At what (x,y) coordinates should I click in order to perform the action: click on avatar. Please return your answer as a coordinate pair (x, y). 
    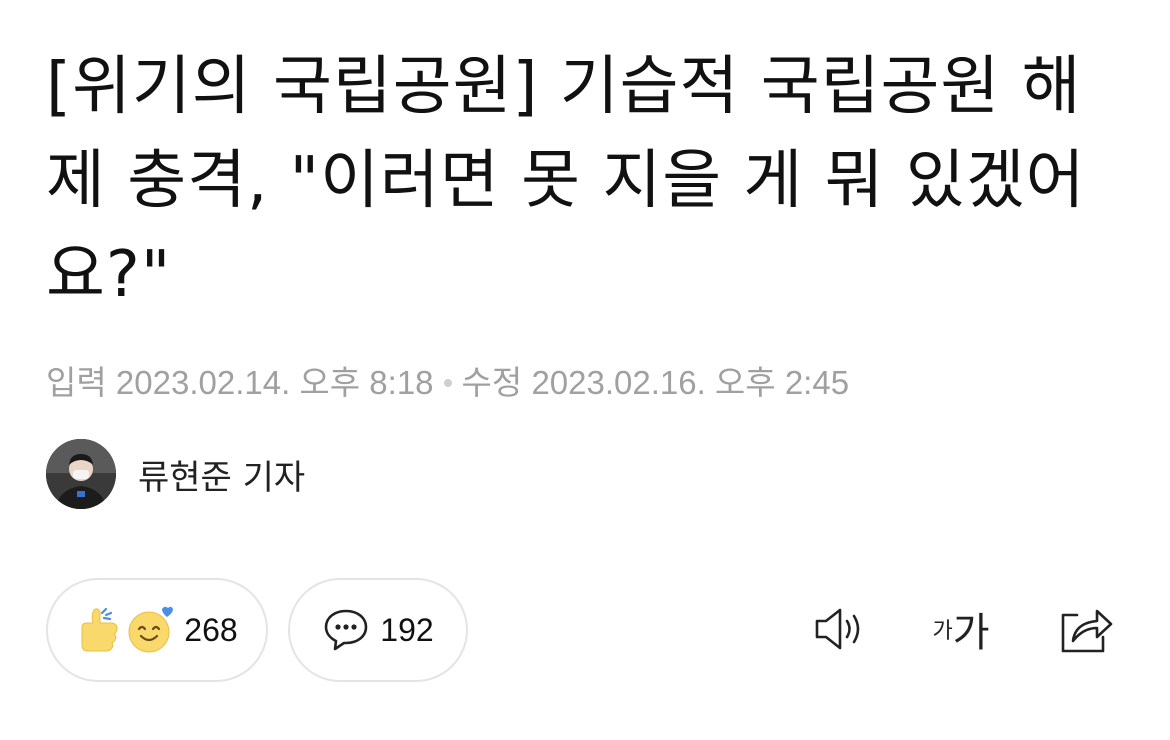
    Looking at the image, I should click on (81, 474).